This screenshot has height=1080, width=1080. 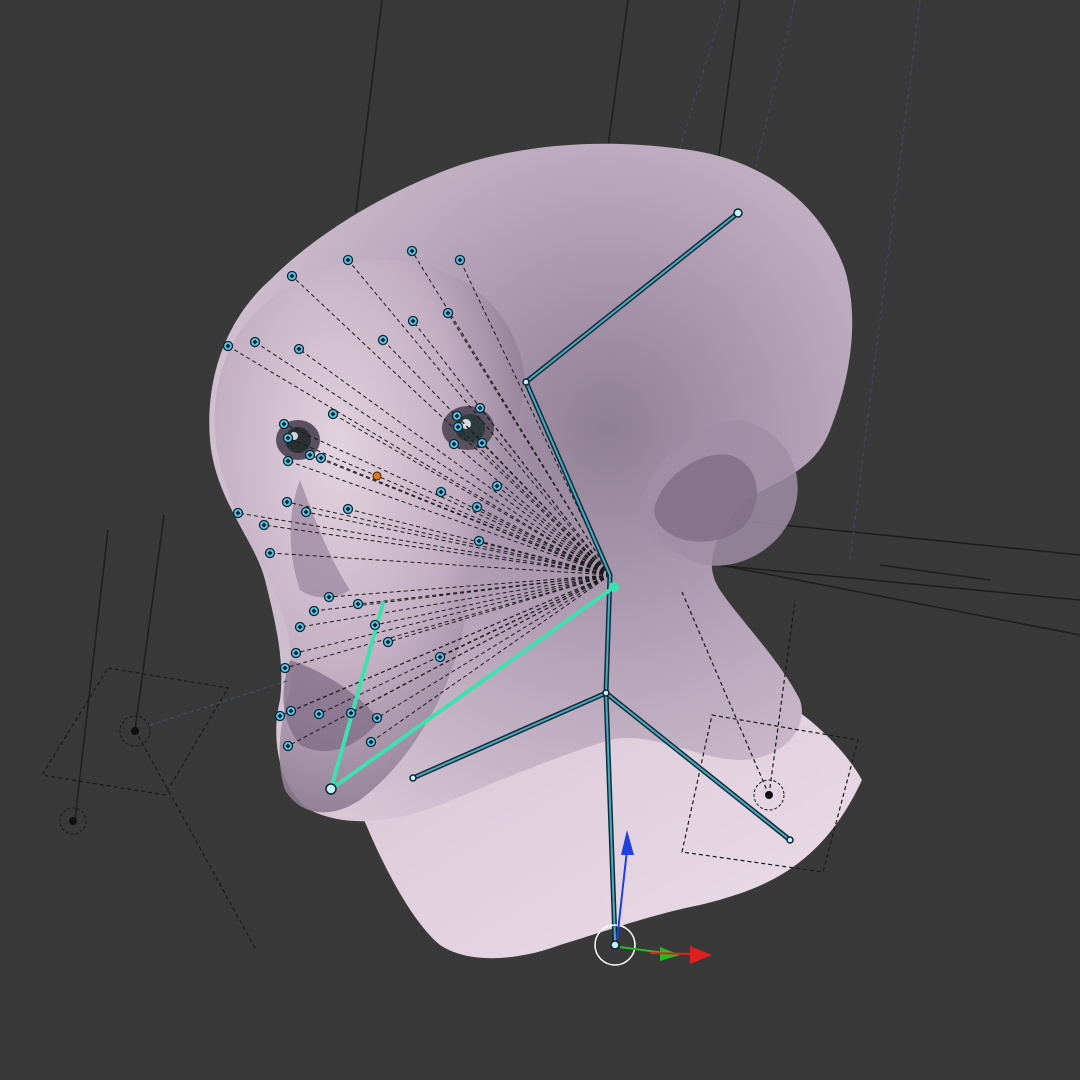 What do you see at coordinates (331, 789) in the screenshot?
I see `bone-joint-lip` at bounding box center [331, 789].